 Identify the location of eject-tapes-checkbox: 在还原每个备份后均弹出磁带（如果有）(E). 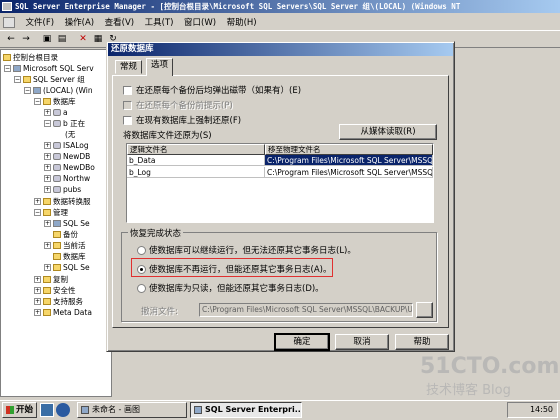
(212, 90).